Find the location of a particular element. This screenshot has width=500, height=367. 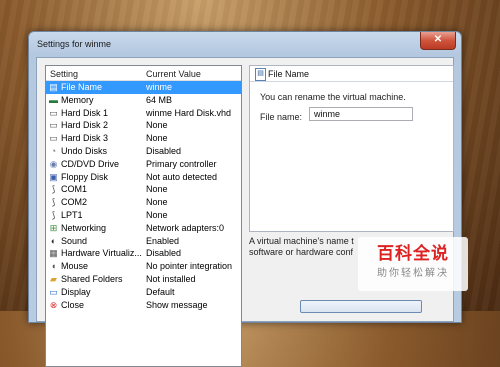

setting-label: LPT1 is located at coordinates (72, 214).